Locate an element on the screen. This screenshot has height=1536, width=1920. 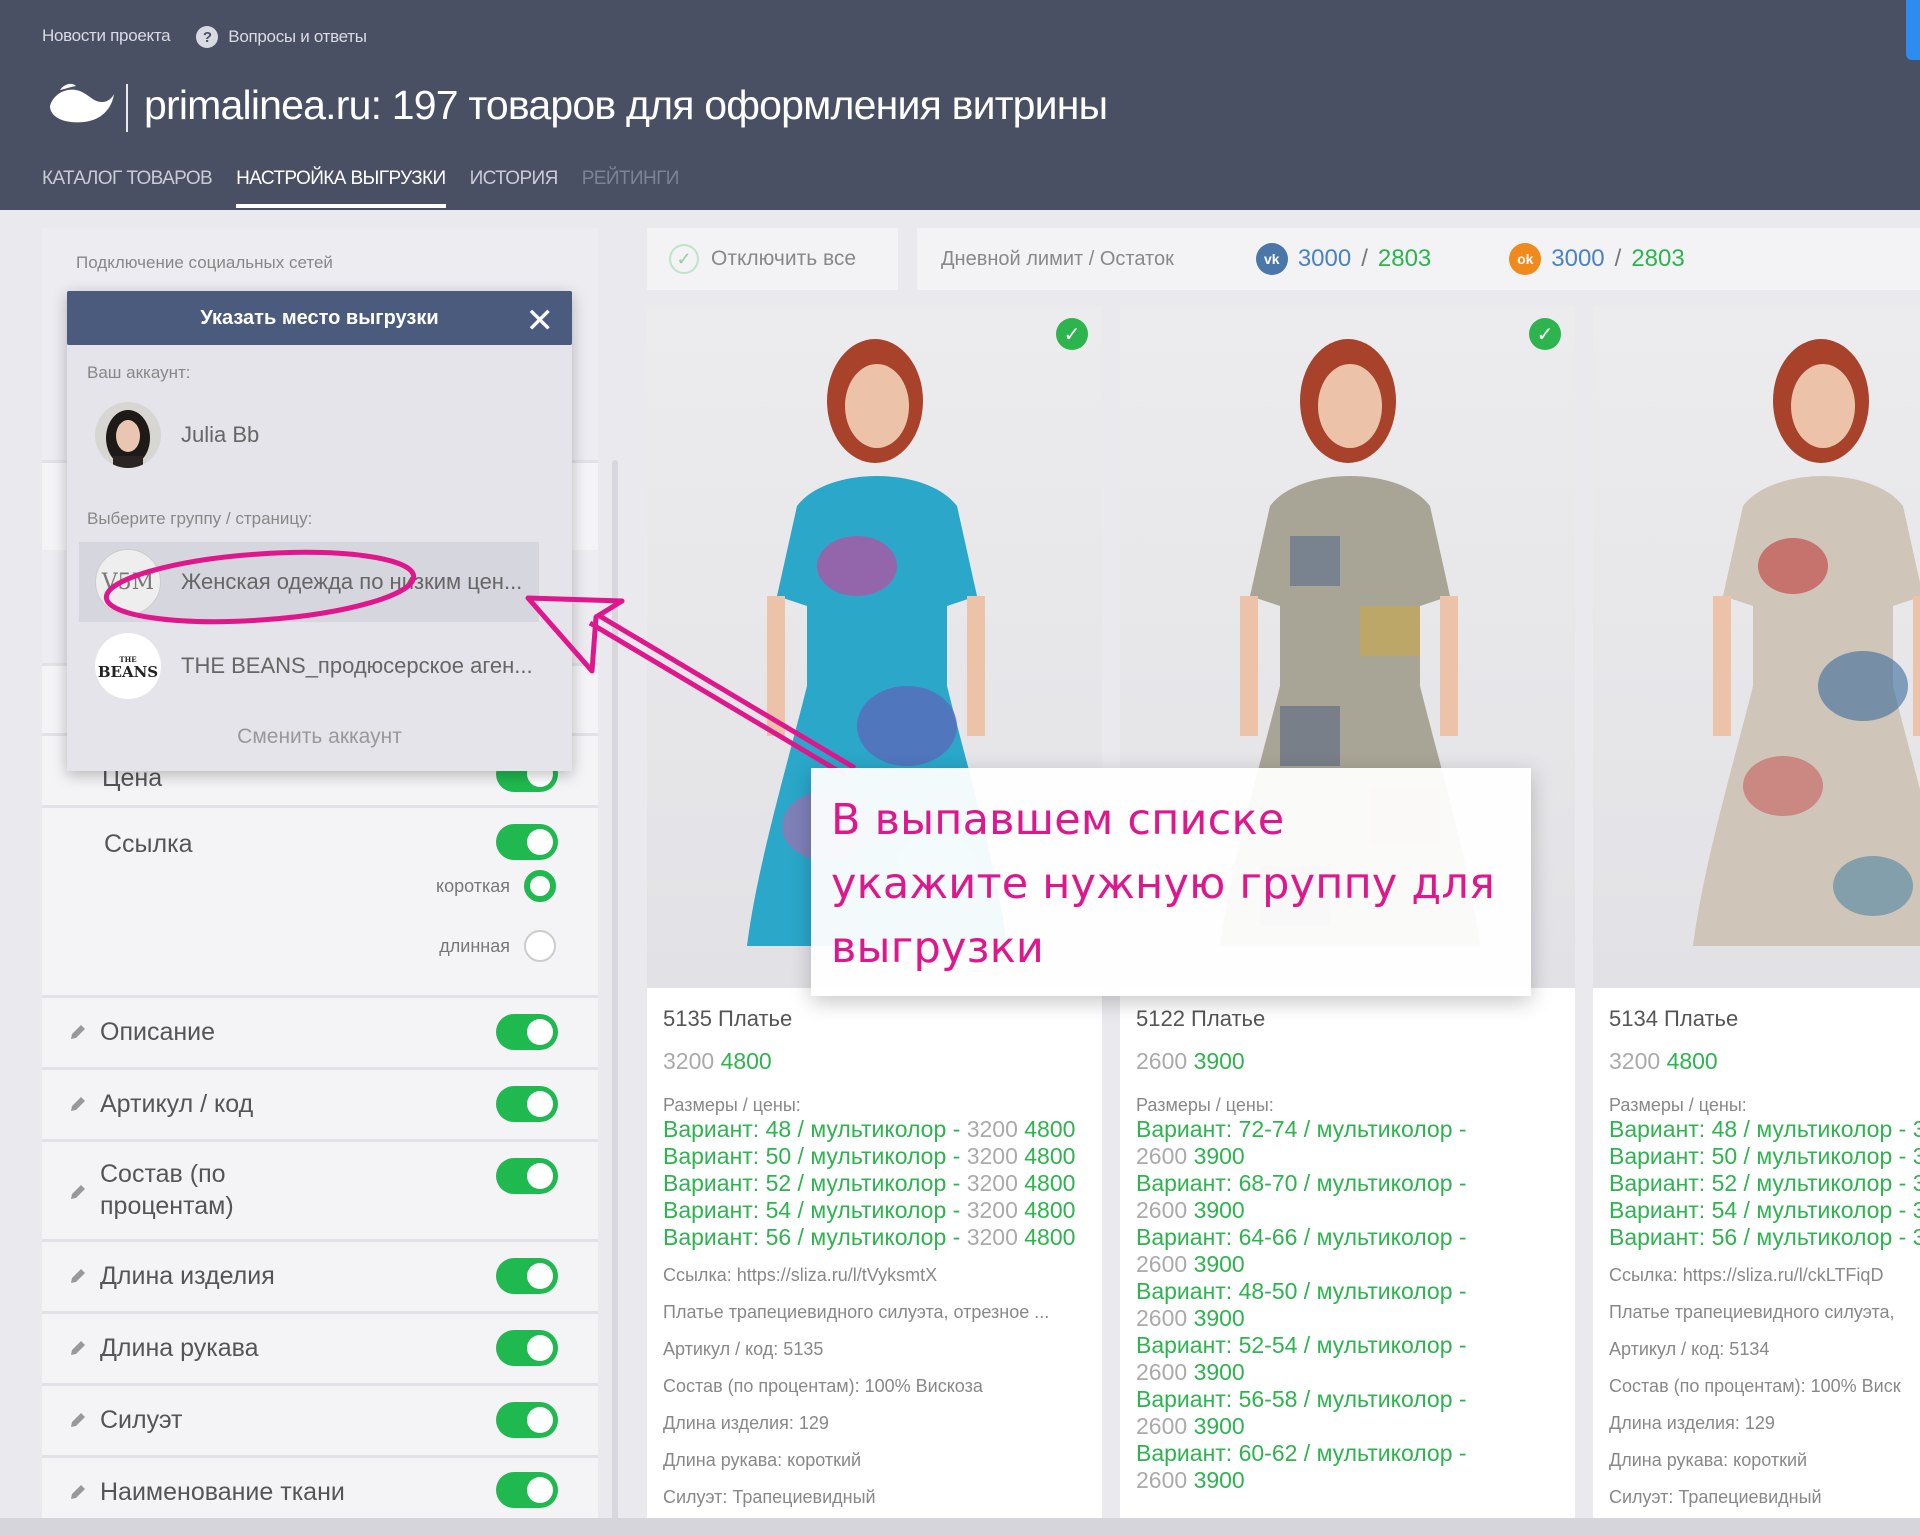
setting-row-silhouette: Силуэт is located at coordinates (320, 1419).